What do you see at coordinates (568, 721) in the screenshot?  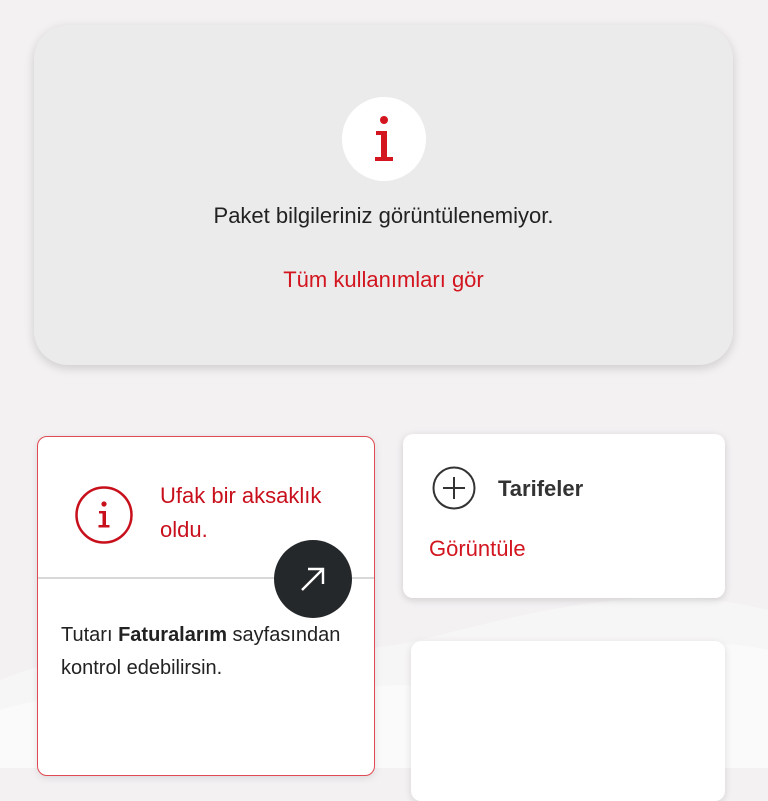 I see `empty-card` at bounding box center [568, 721].